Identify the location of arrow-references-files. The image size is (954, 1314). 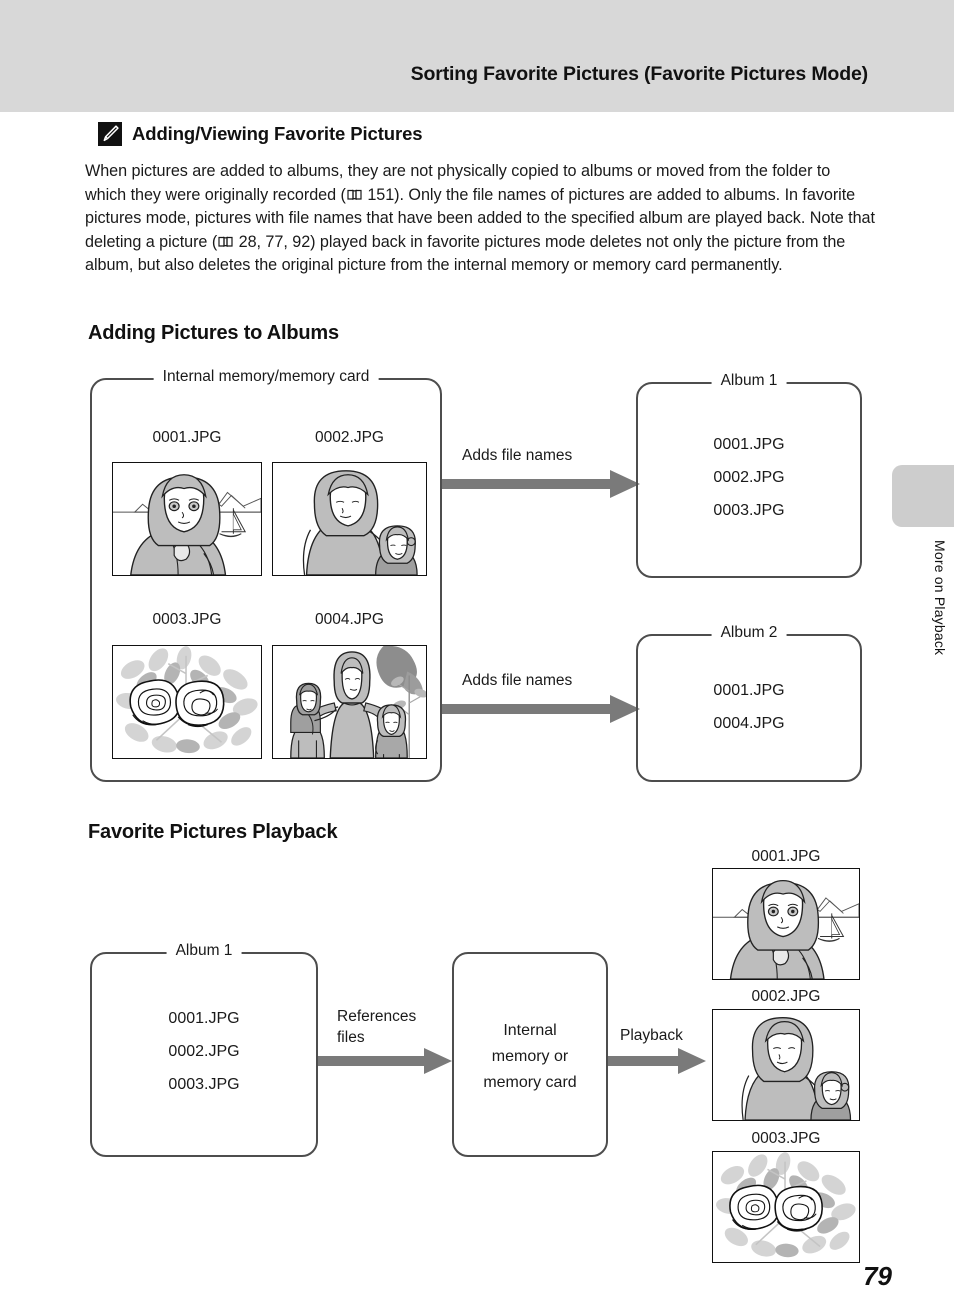
(385, 1061).